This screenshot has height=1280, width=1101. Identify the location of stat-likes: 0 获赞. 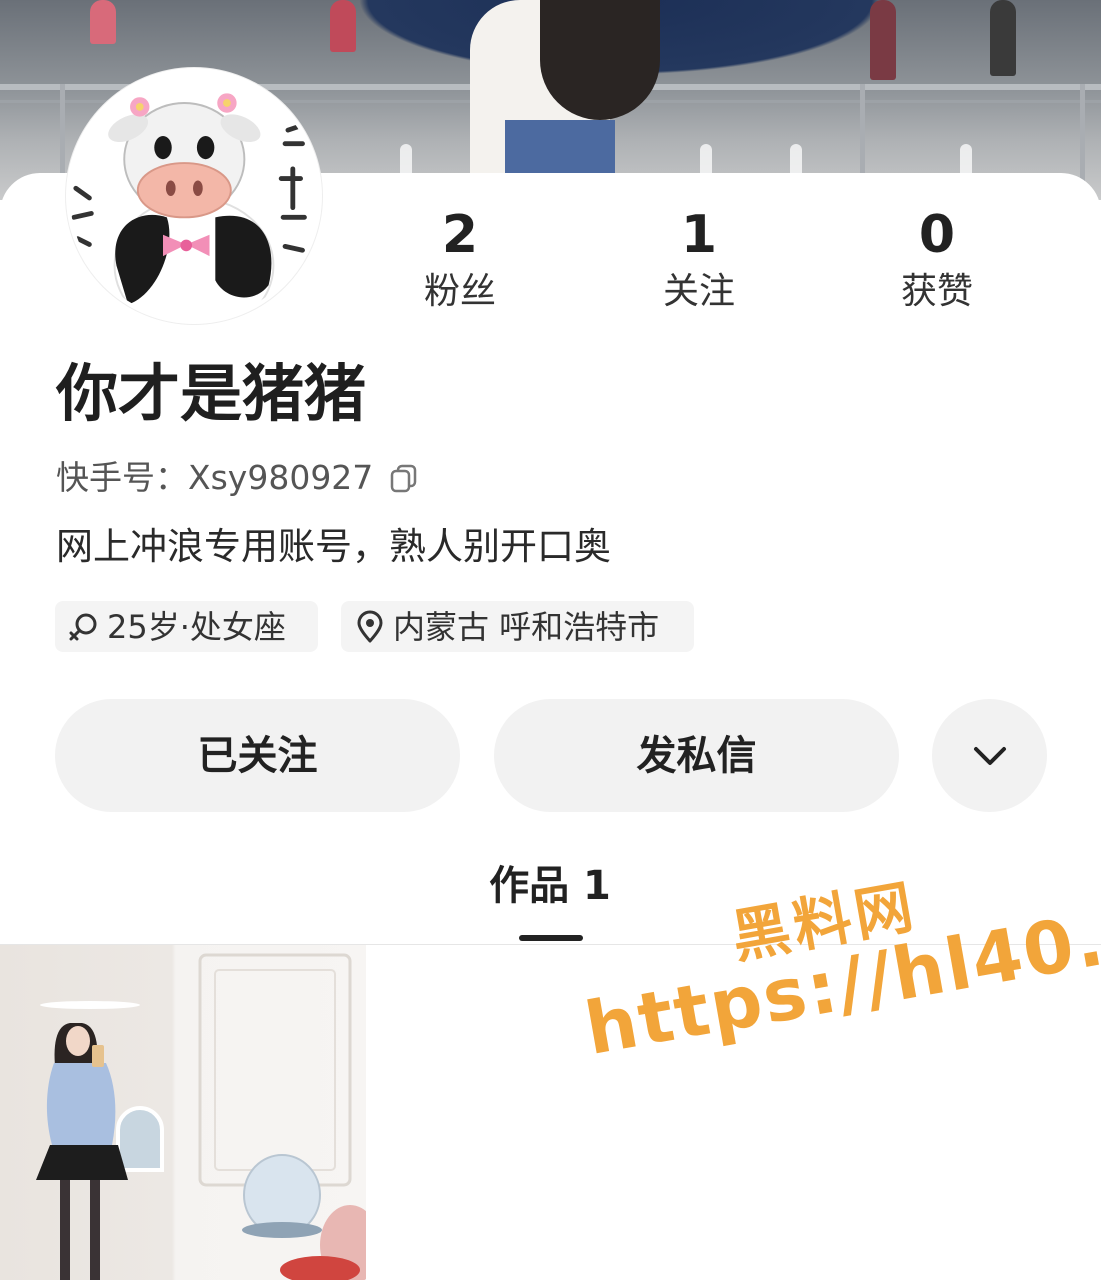
(937, 261).